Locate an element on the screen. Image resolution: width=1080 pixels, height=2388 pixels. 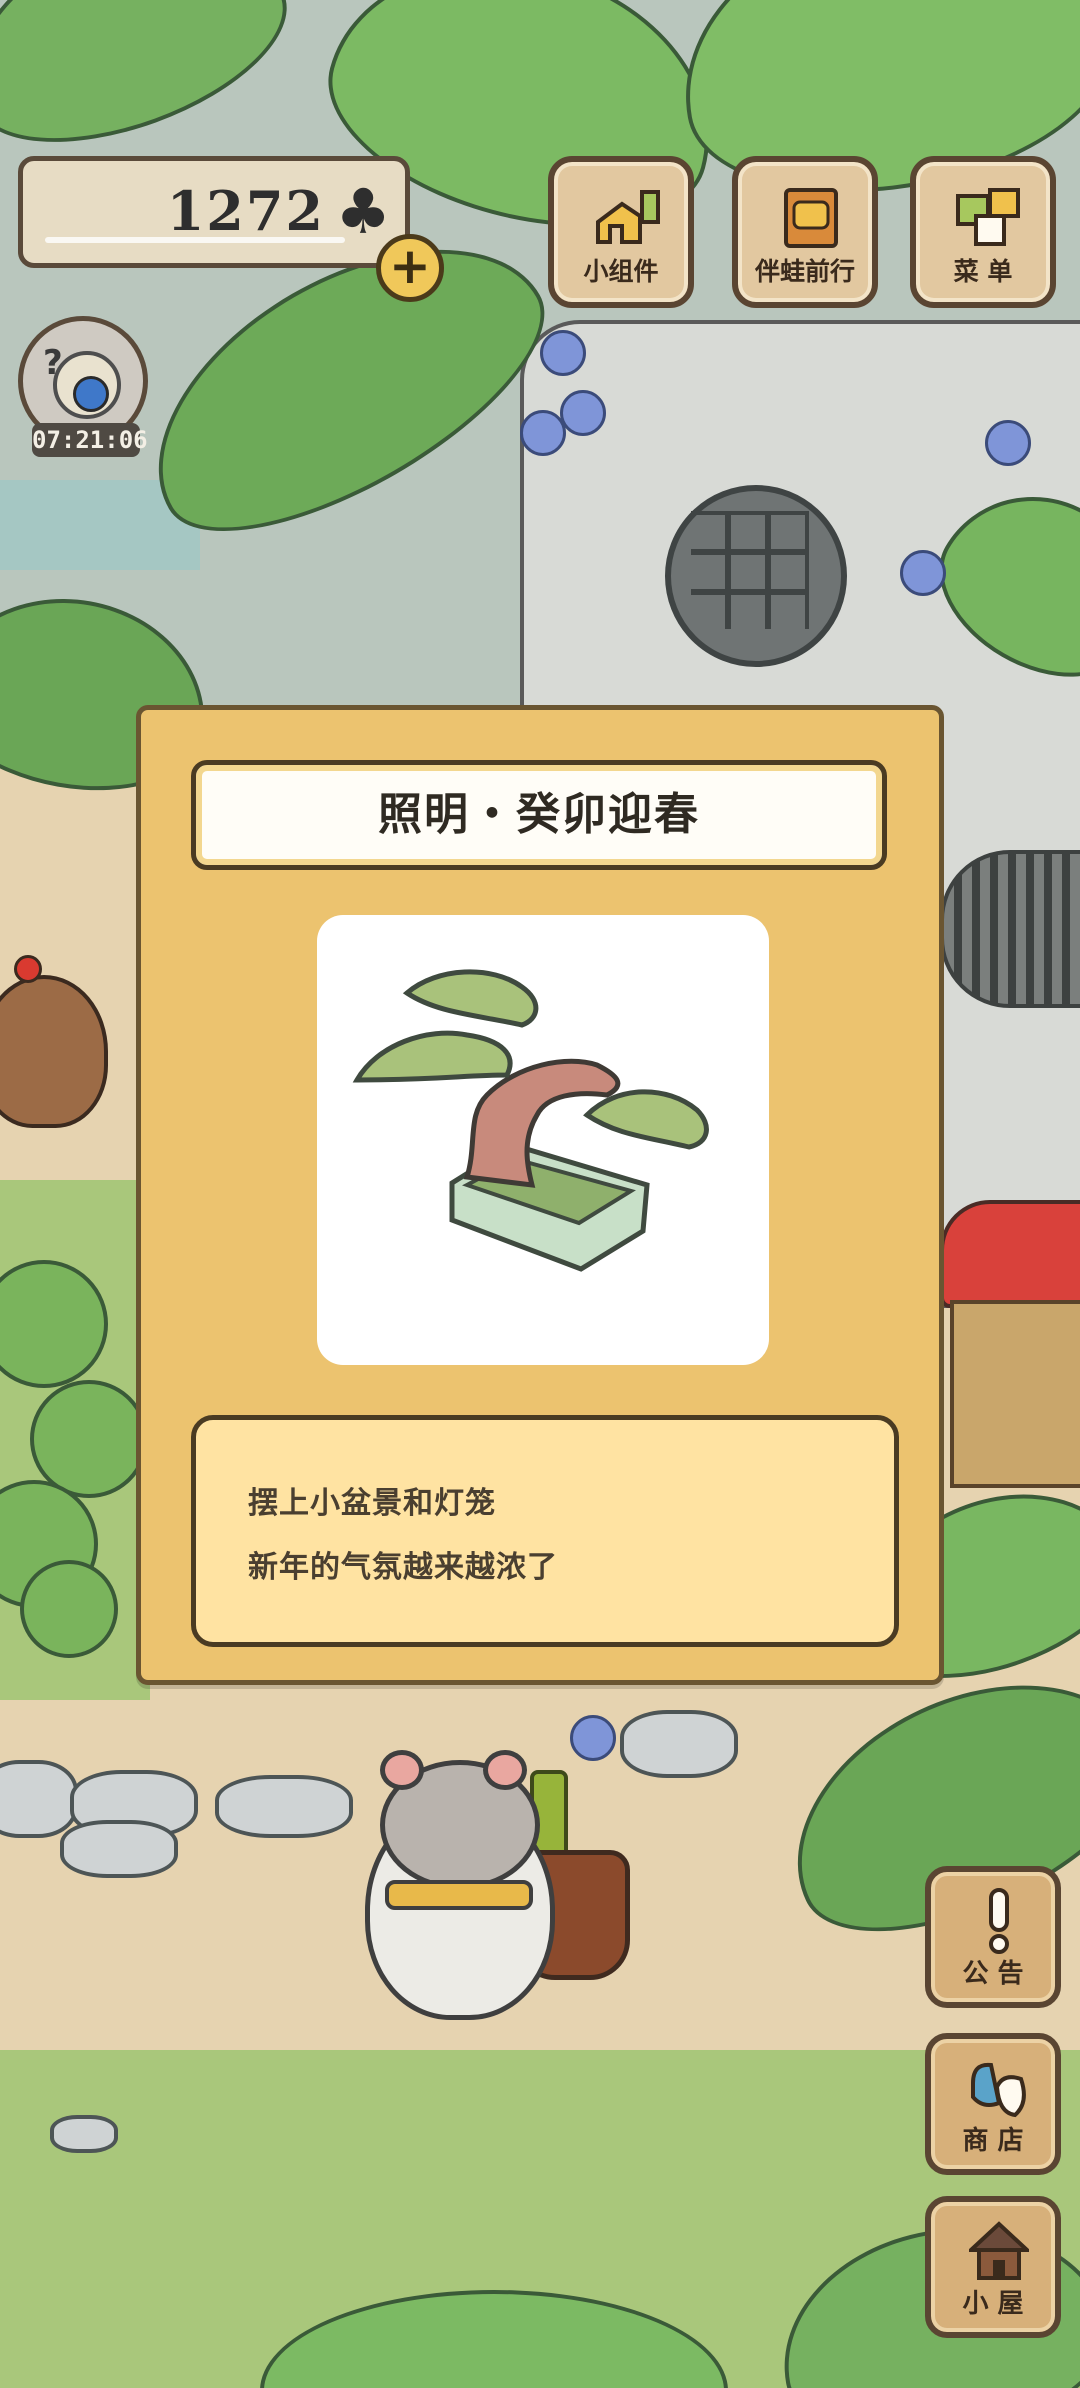
item-description-box: 摆上小盆景和灯笼 新年的气氛越来越浓了 is located at coordinates (545, 1531).